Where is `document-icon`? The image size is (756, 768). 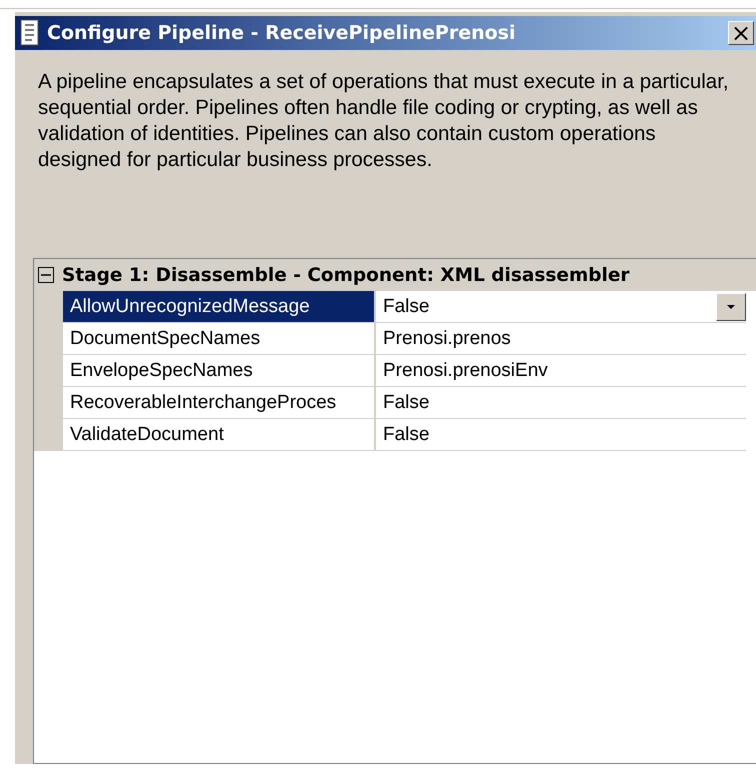
document-icon is located at coordinates (30, 33).